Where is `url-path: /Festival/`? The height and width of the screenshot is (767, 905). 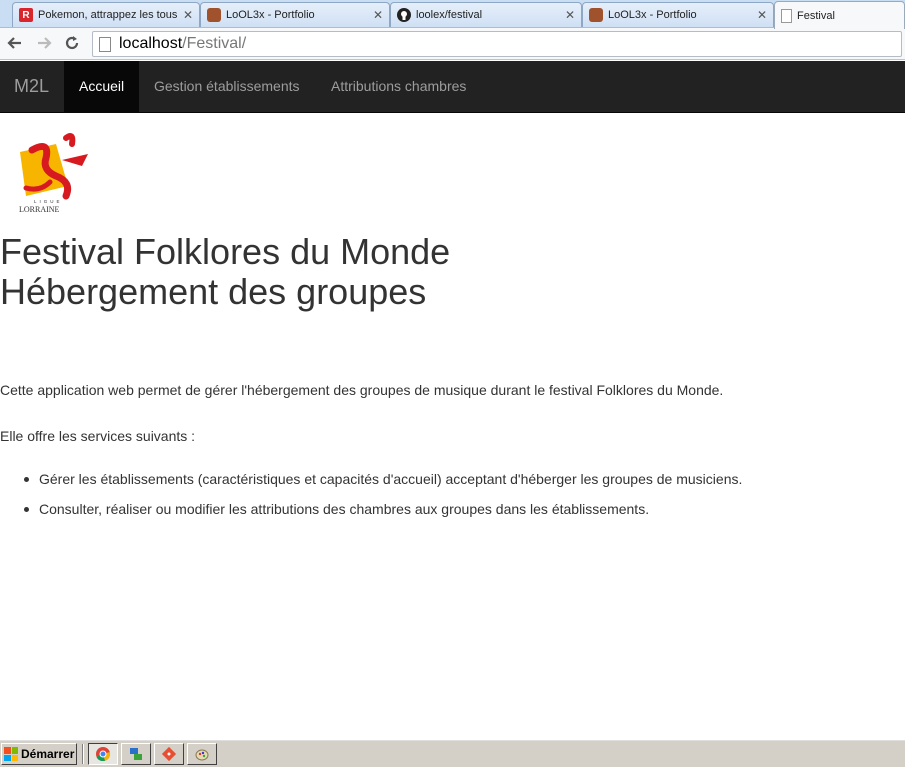
url-path: /Festival/ is located at coordinates (214, 43).